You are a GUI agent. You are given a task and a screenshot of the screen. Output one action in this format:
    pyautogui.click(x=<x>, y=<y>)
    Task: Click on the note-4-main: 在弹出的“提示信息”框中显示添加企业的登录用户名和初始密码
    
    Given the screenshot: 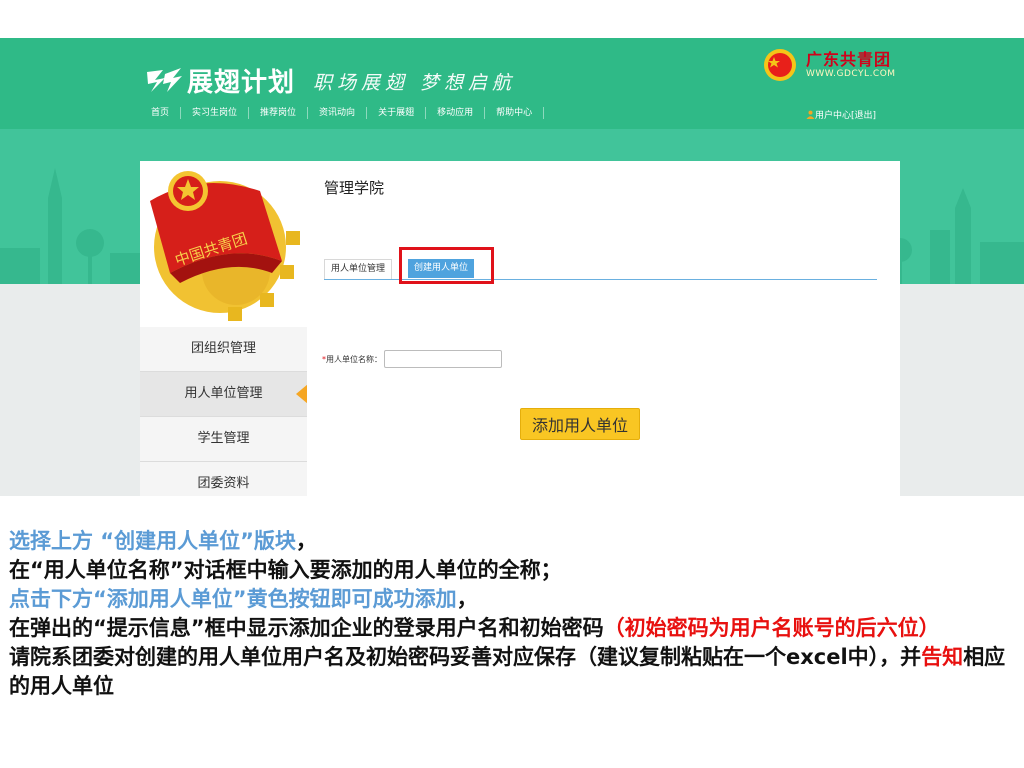 What is the action you would take?
    pyautogui.click(x=306, y=628)
    